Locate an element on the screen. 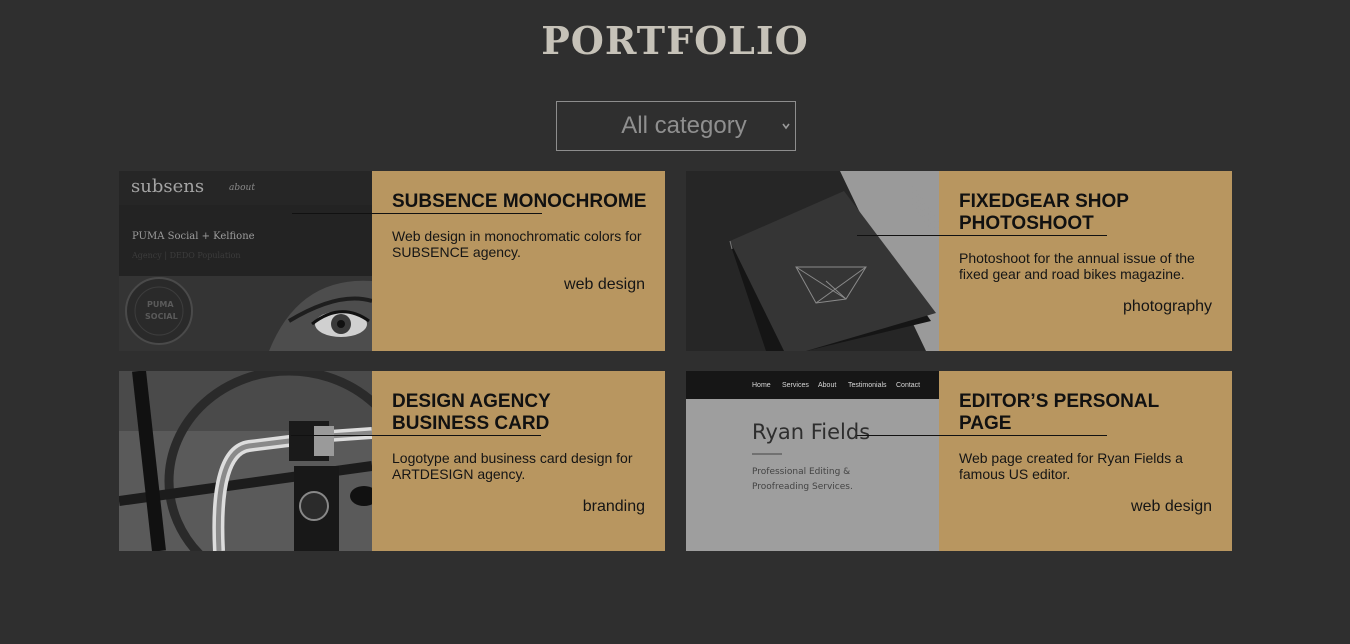 This screenshot has height=644, width=1350. thumb-tagline-1: Professional Editing & is located at coordinates (801, 472).